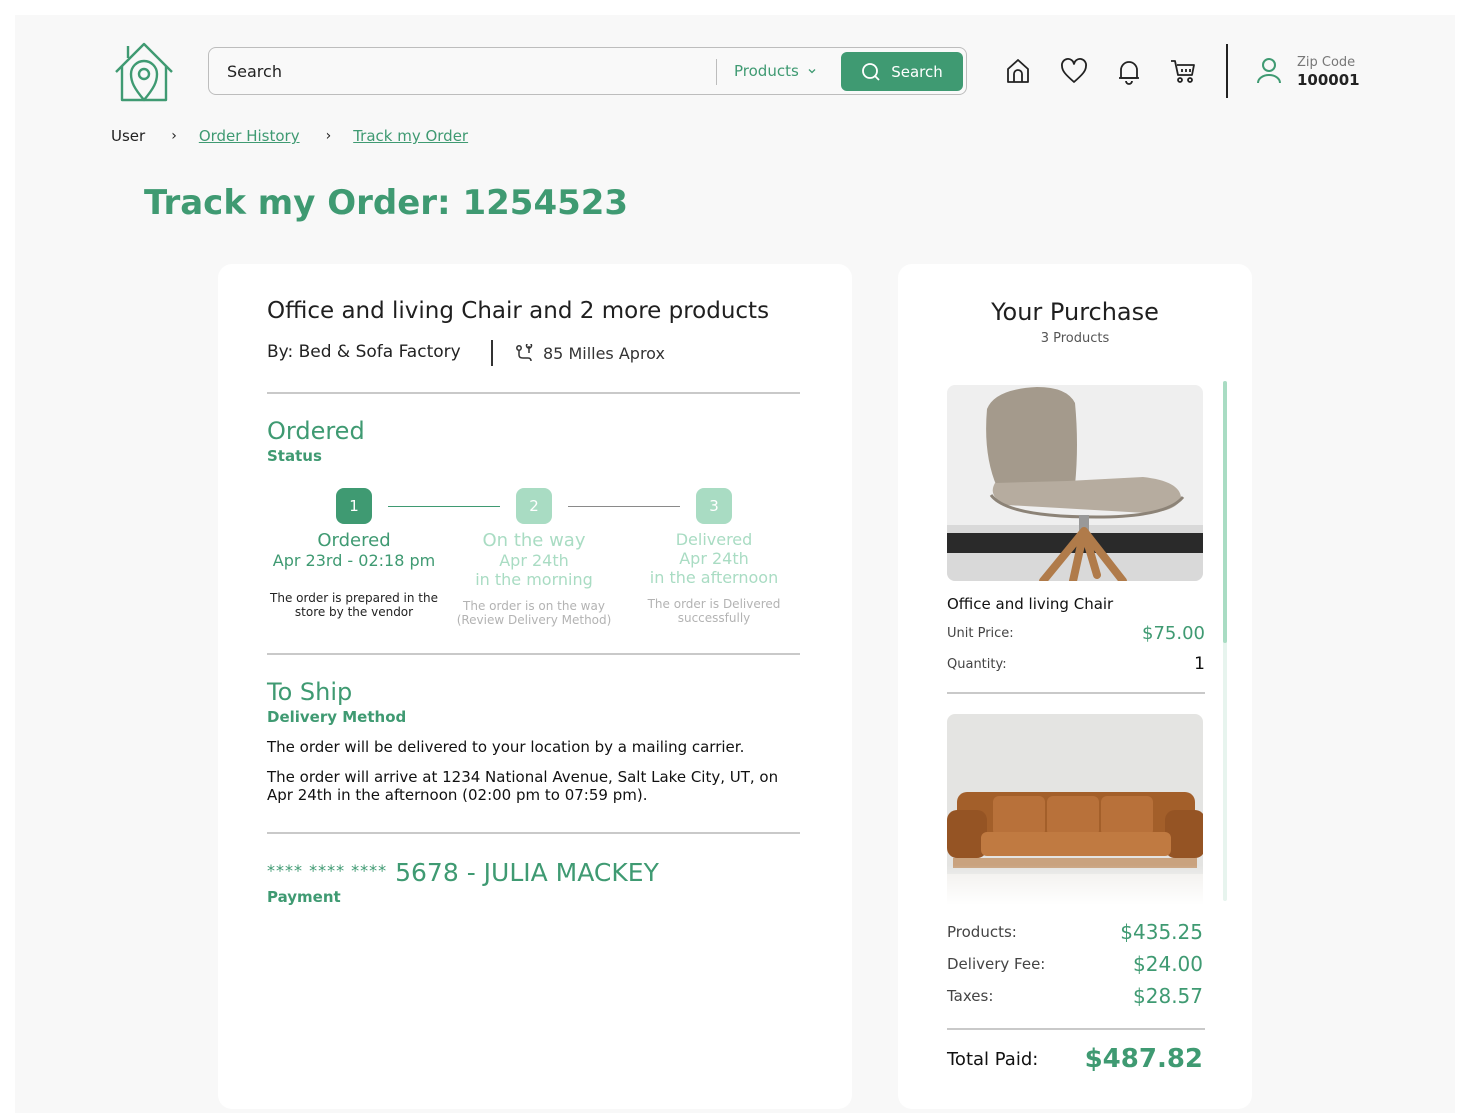 This screenshot has height=1113, width=1470. What do you see at coordinates (327, 870) in the screenshot?
I see `card-mask: **** **** ****` at bounding box center [327, 870].